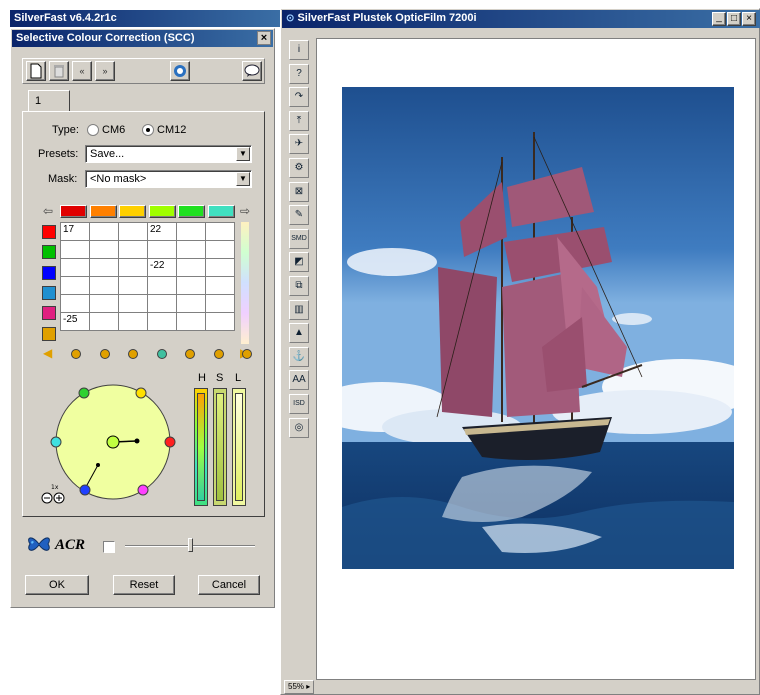  What do you see at coordinates (299, 356) in the screenshot?
I see `tool-button: ⚓` at bounding box center [299, 356].